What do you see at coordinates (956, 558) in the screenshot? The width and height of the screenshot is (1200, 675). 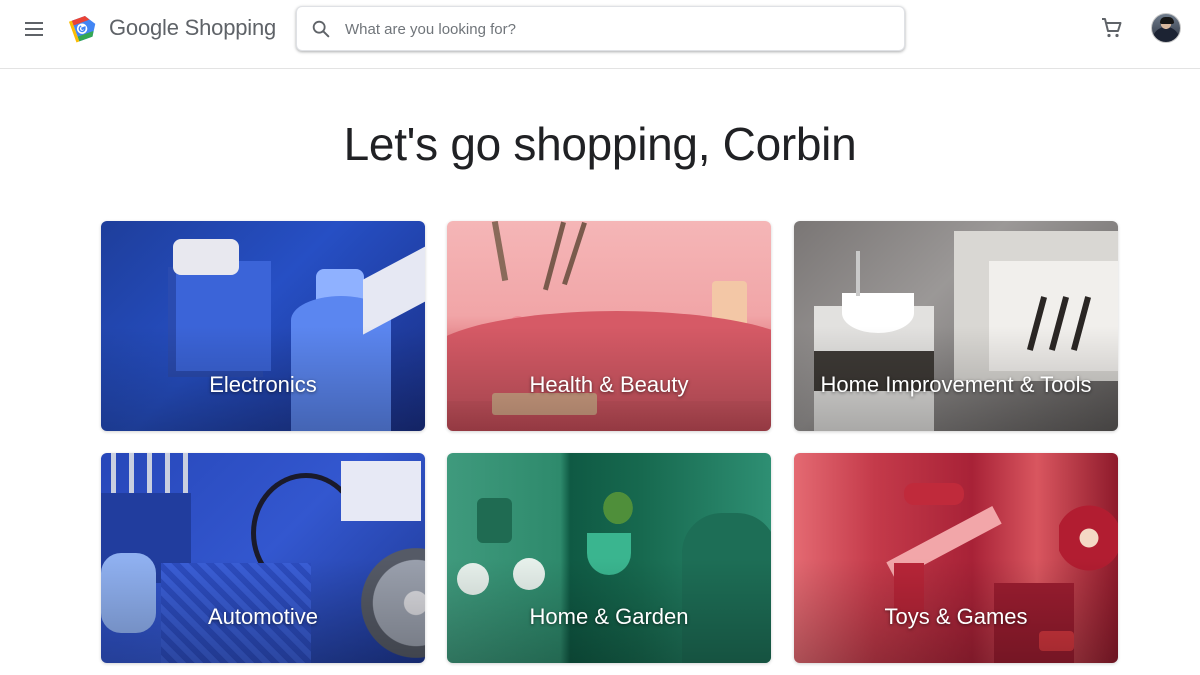 I see `category-card-toys-games: Toys & Games` at bounding box center [956, 558].